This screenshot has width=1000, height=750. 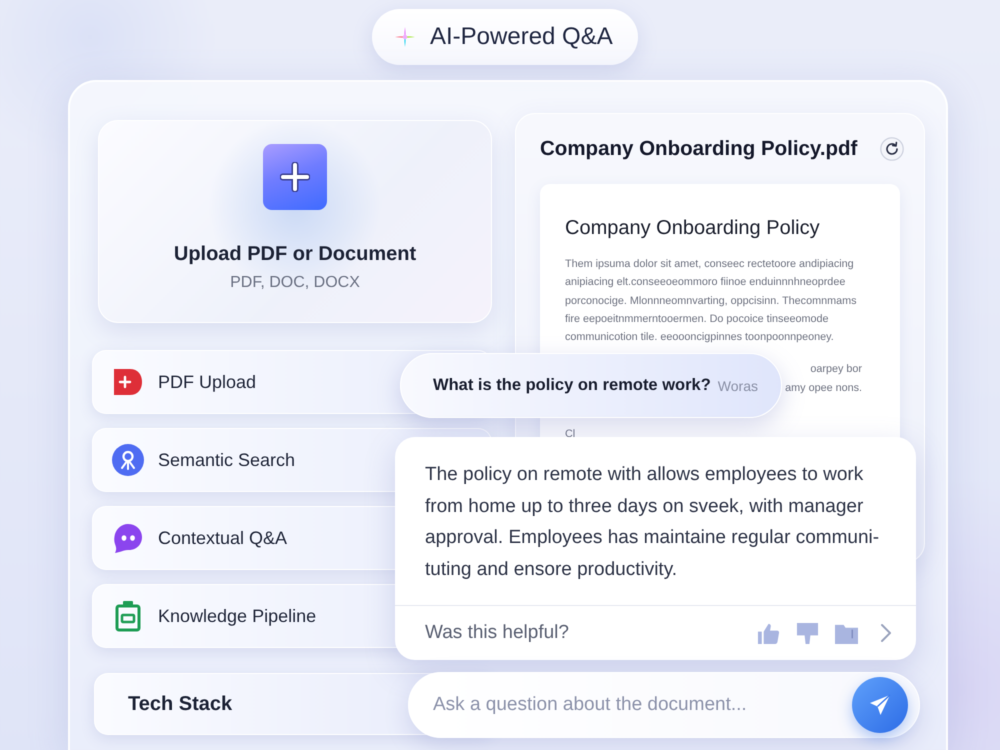 What do you see at coordinates (807, 633) in the screenshot?
I see `thumbs-down-icon` at bounding box center [807, 633].